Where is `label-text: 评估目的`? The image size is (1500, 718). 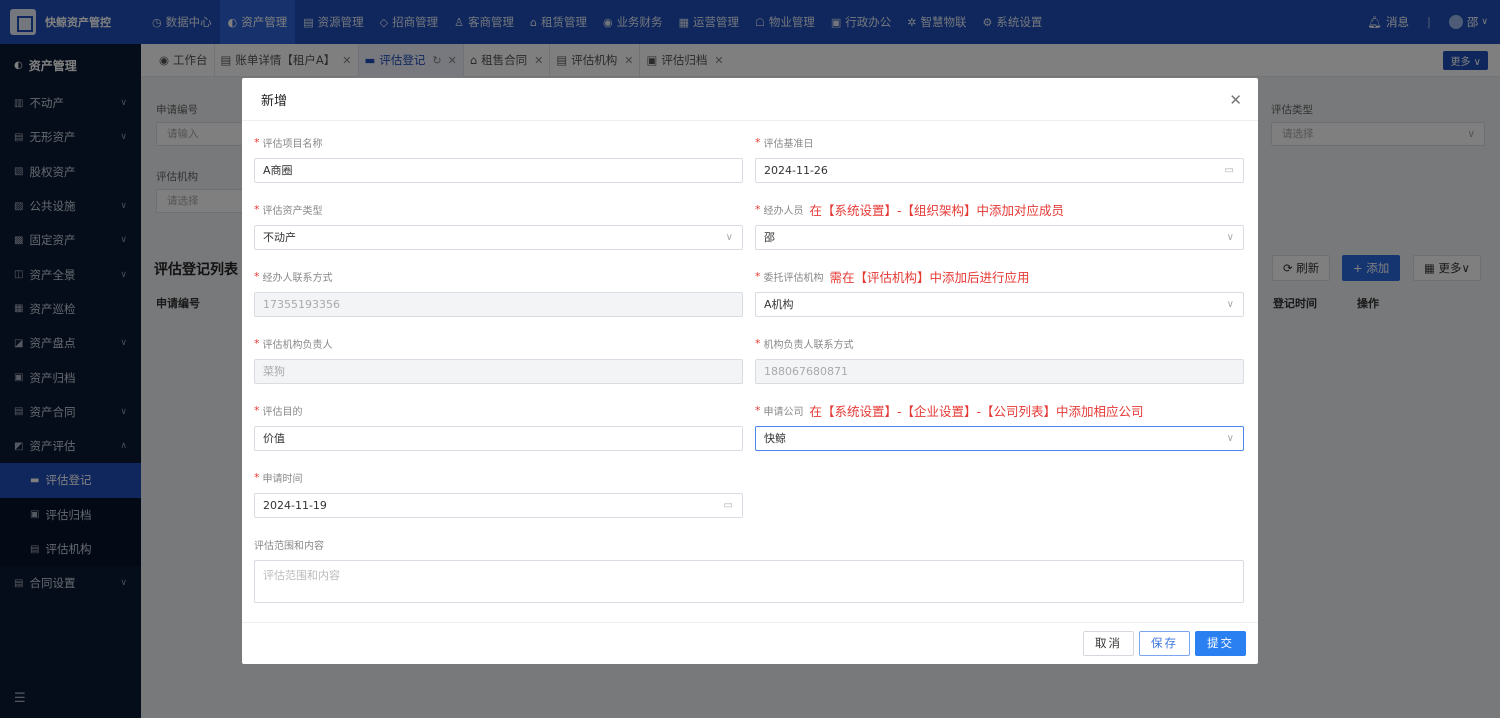
label-text: 评估目的 is located at coordinates (282, 412).